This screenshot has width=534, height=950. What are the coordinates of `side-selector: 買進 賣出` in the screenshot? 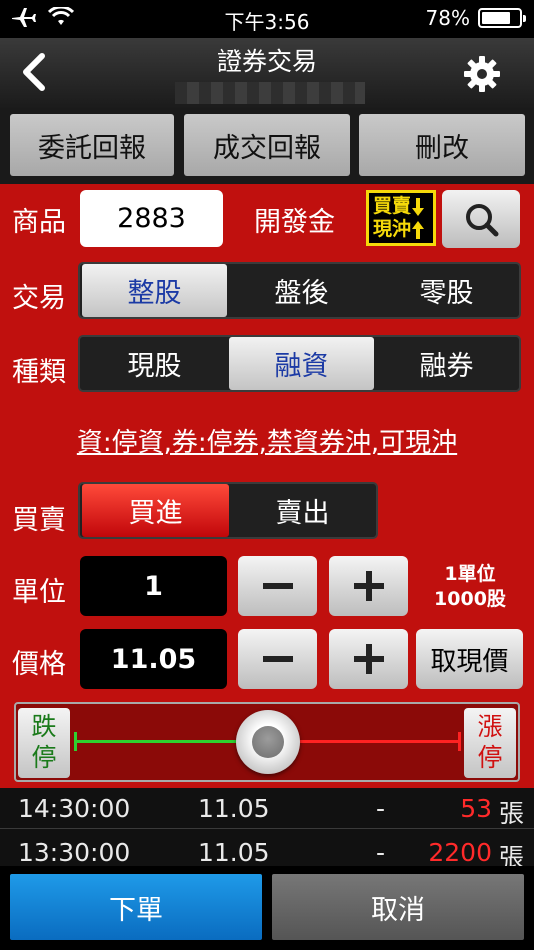 It's located at (228, 510).